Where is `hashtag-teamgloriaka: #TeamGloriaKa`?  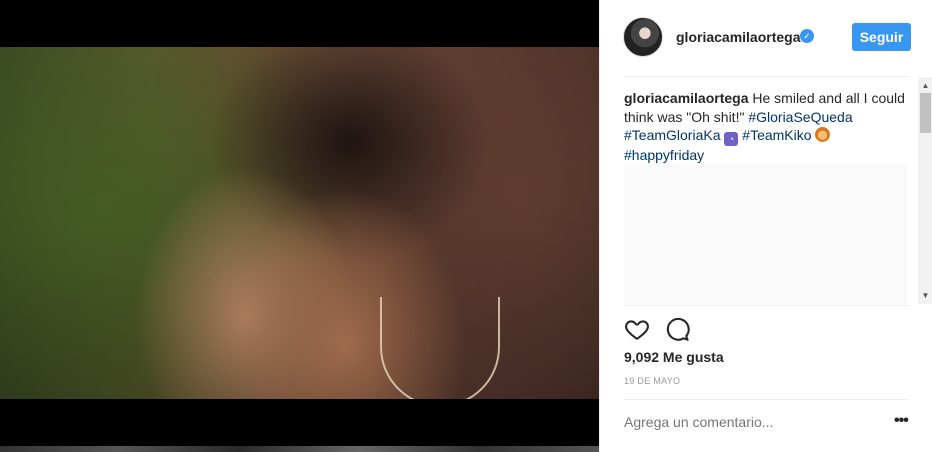 hashtag-teamgloriaka: #TeamGloriaKa is located at coordinates (672, 135).